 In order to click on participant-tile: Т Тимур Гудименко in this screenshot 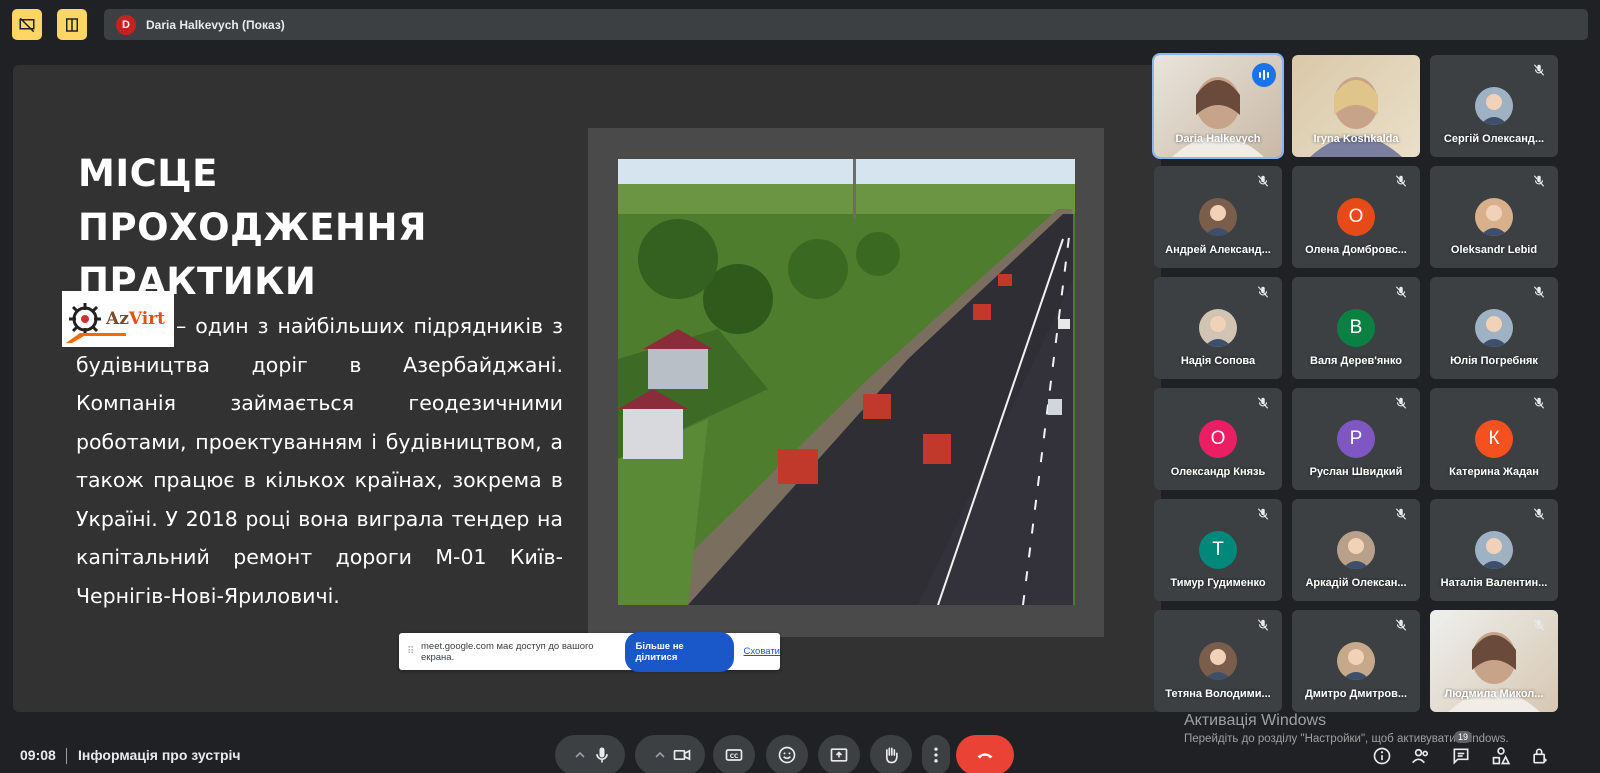, I will do `click(1218, 550)`.